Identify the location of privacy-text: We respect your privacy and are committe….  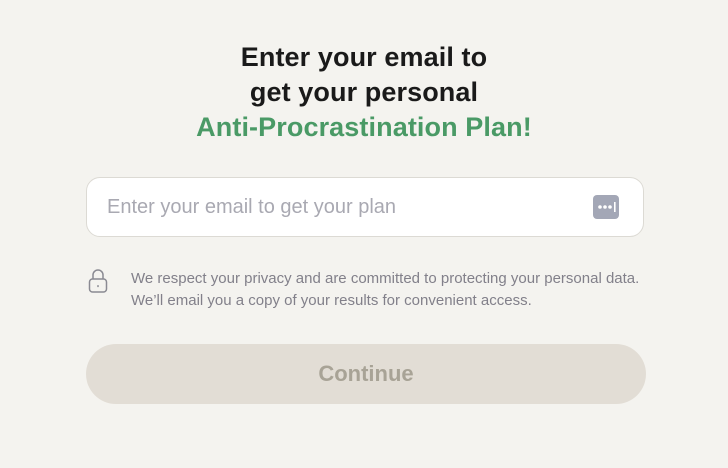
(385, 289).